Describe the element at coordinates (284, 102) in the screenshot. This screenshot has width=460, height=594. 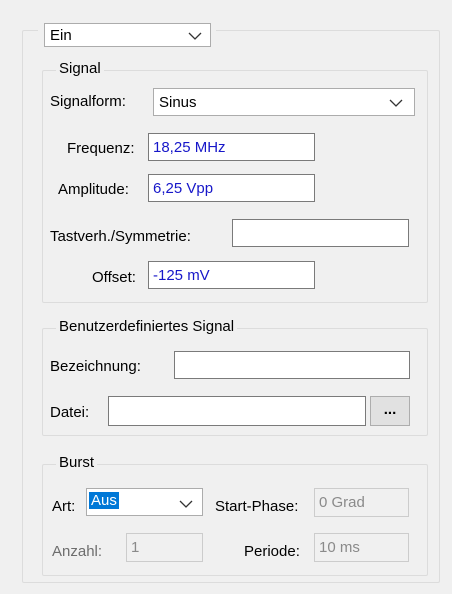
I see `waveform-combo: Sinus` at that location.